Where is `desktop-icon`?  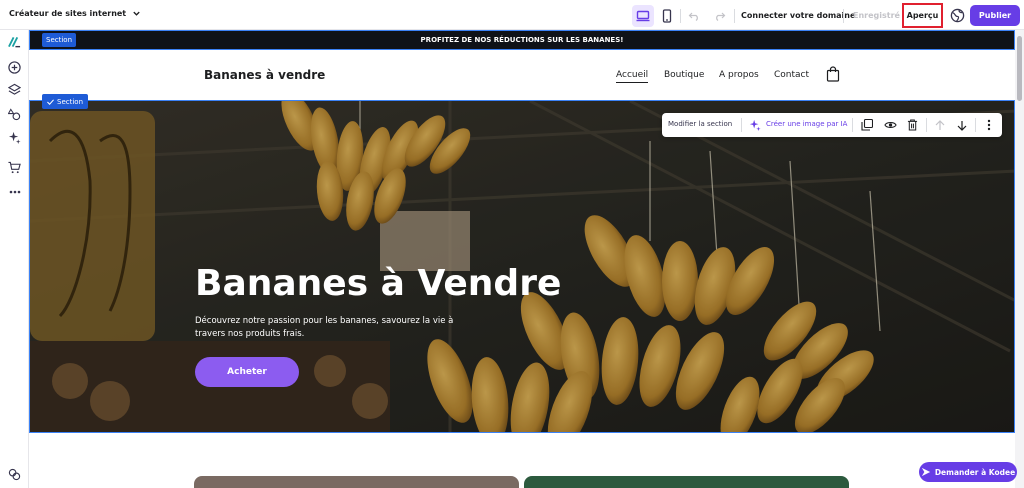 desktop-icon is located at coordinates (643, 16).